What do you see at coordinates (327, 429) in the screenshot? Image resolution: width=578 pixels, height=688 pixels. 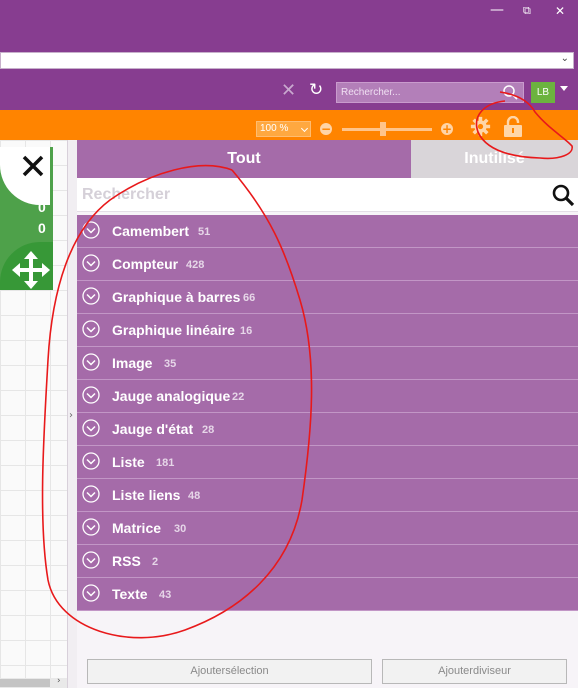 I see `list-item: Jauge d'état 28` at bounding box center [327, 429].